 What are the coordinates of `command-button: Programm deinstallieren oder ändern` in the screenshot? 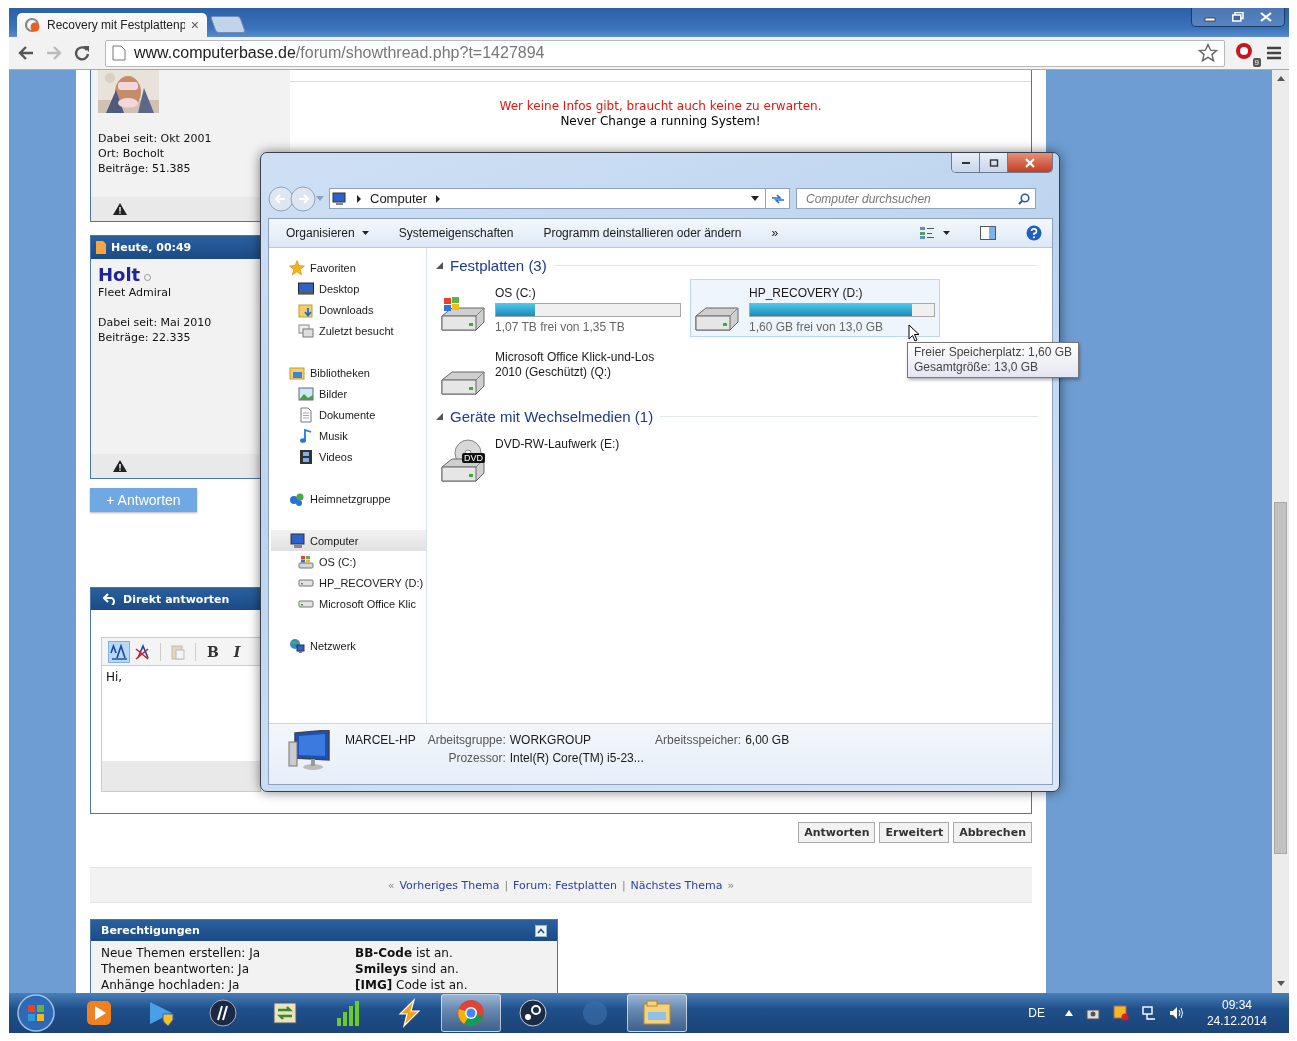 It's located at (642, 233).